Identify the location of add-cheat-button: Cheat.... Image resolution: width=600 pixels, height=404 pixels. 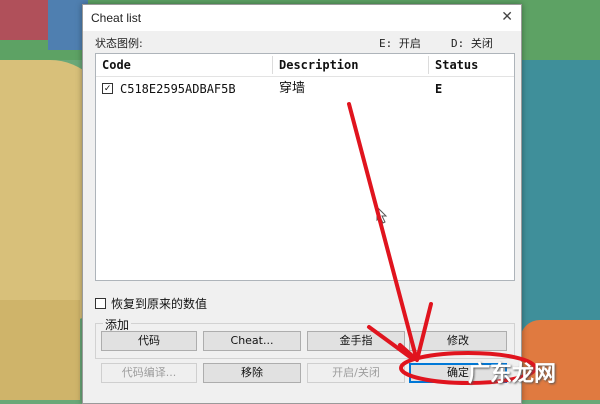
(252, 341).